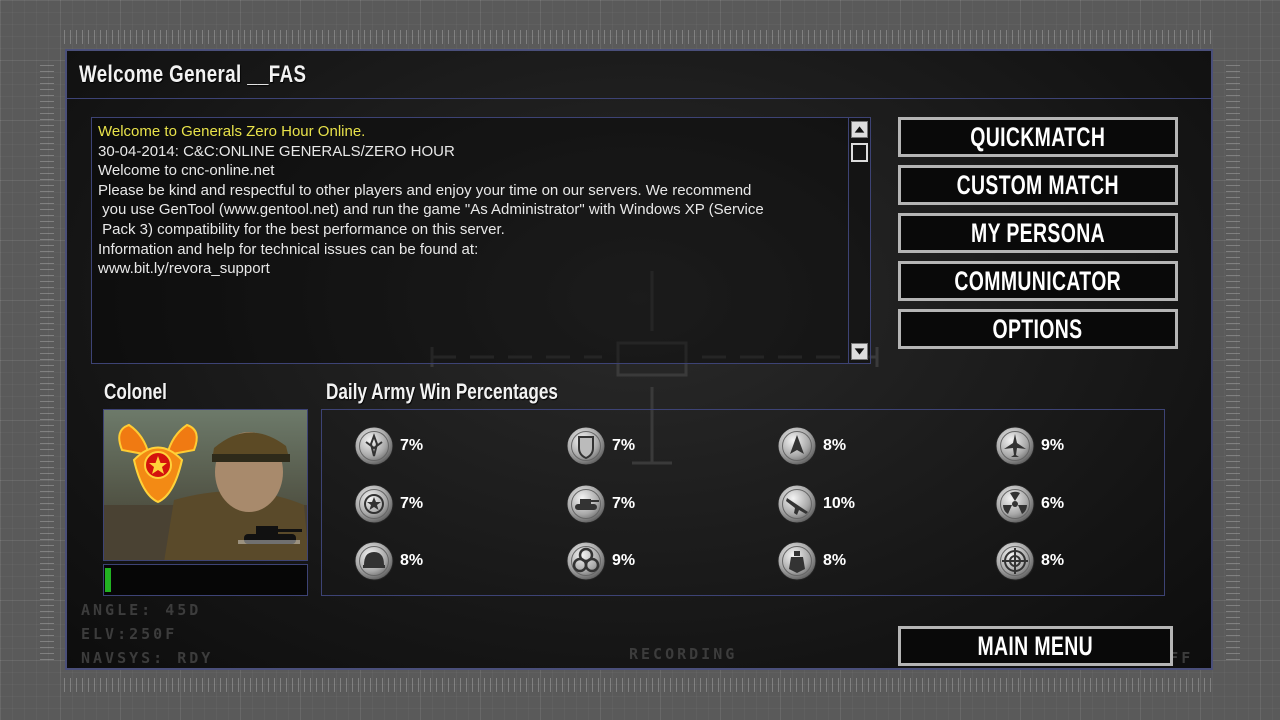 This screenshot has height=720, width=1280. I want to click on usa-emblem-icon, so click(374, 446).